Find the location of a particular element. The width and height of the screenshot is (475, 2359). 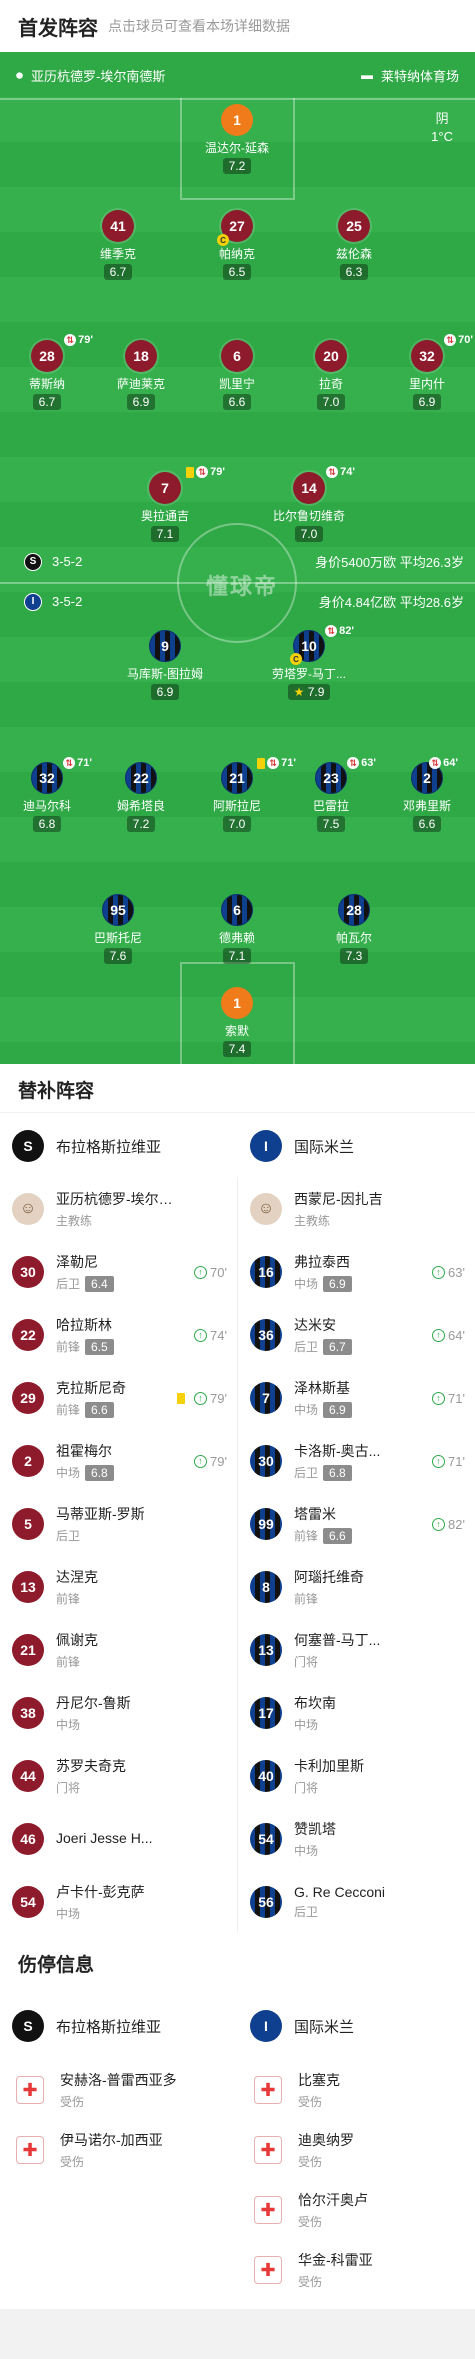

away-sub-player: 7 泽林斯基 中场 6.9 ↑ 71' is located at coordinates (356, 1398).